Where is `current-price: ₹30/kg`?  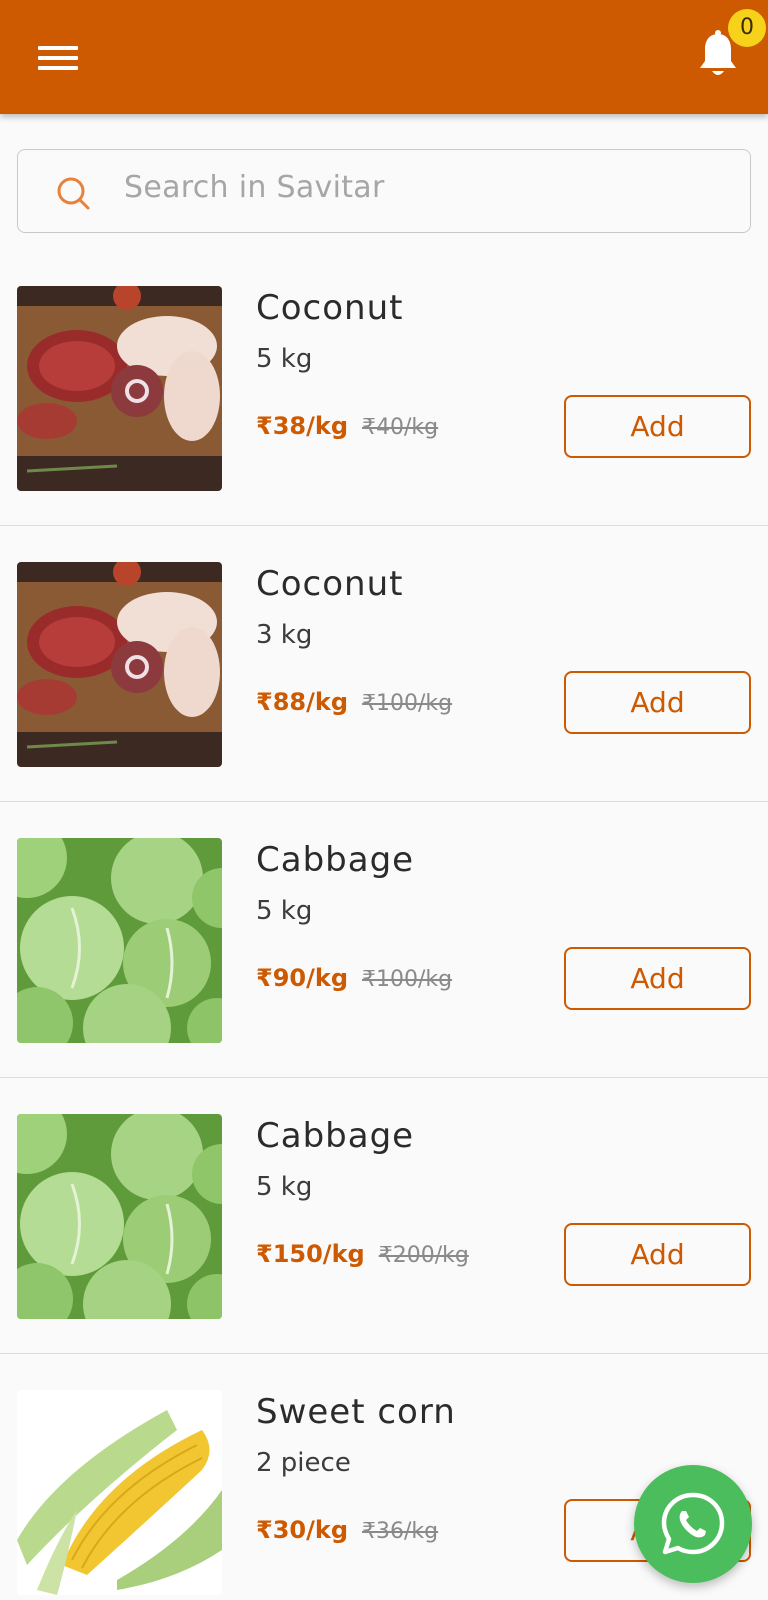 current-price: ₹30/kg is located at coordinates (302, 1530).